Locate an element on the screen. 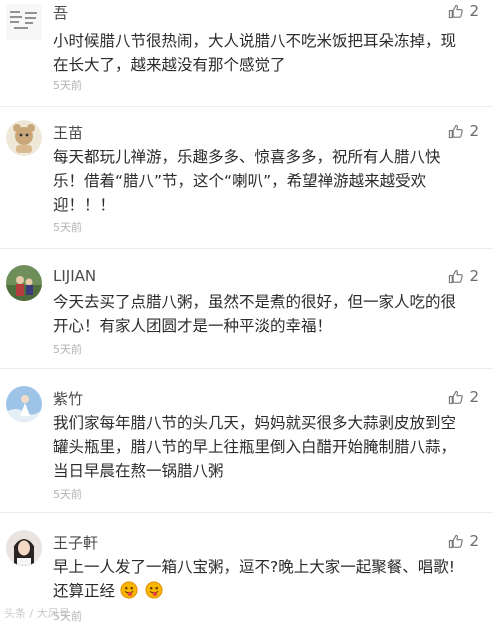  comment-line: 开心！有家人团圆才是一种平淡的幸福！ is located at coordinates (193, 326).